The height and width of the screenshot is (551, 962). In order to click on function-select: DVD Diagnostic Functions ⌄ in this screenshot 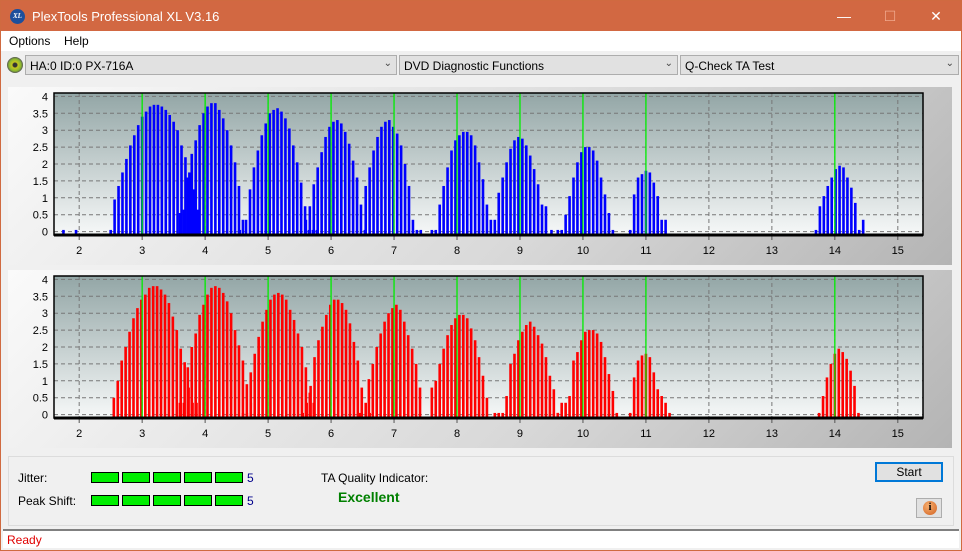, I will do `click(538, 65)`.